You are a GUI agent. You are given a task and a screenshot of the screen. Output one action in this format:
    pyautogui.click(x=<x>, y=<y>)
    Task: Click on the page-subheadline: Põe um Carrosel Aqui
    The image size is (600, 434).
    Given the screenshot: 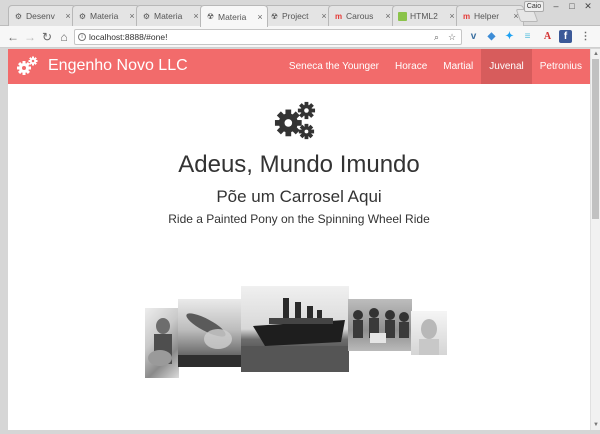 What is the action you would take?
    pyautogui.click(x=299, y=196)
    